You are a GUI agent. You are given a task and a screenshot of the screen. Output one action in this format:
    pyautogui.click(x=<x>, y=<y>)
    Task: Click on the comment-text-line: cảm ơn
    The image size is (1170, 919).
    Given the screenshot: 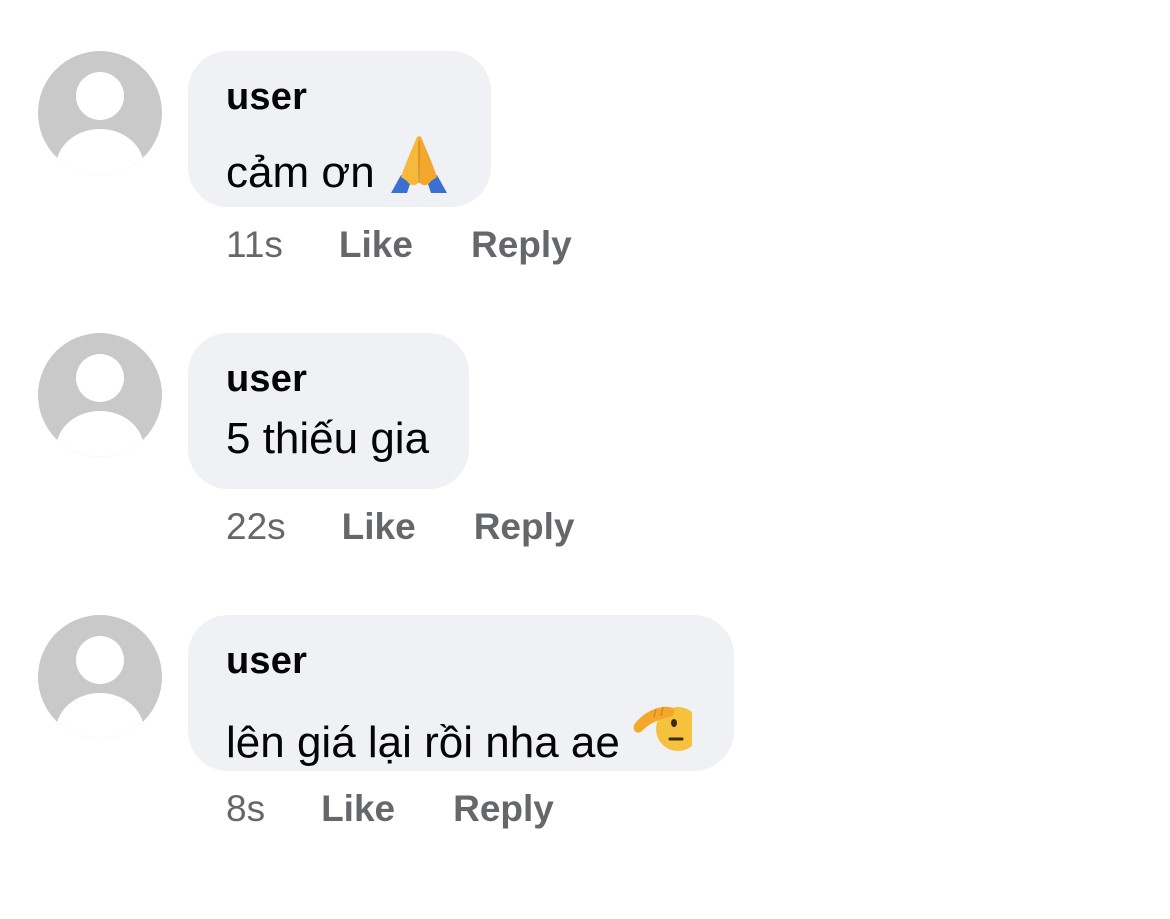 What is the action you would take?
    pyautogui.click(x=338, y=169)
    